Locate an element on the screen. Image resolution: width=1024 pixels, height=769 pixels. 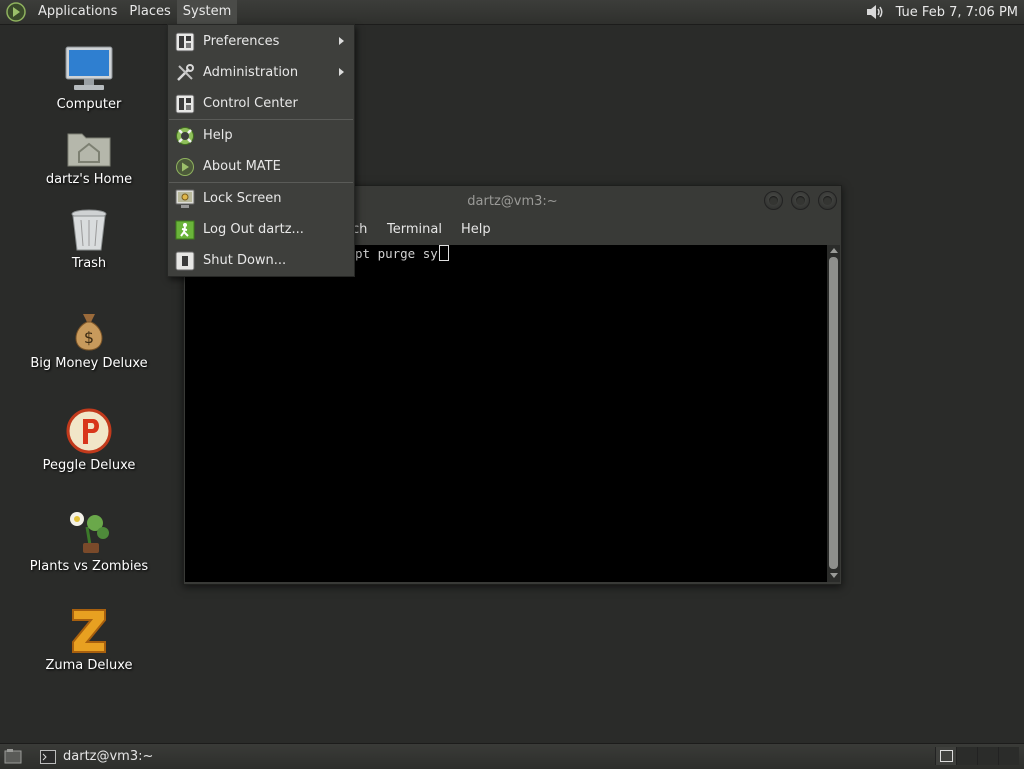
bottom-panel: dartz@vm3:~ is located at coordinates (512, 756).